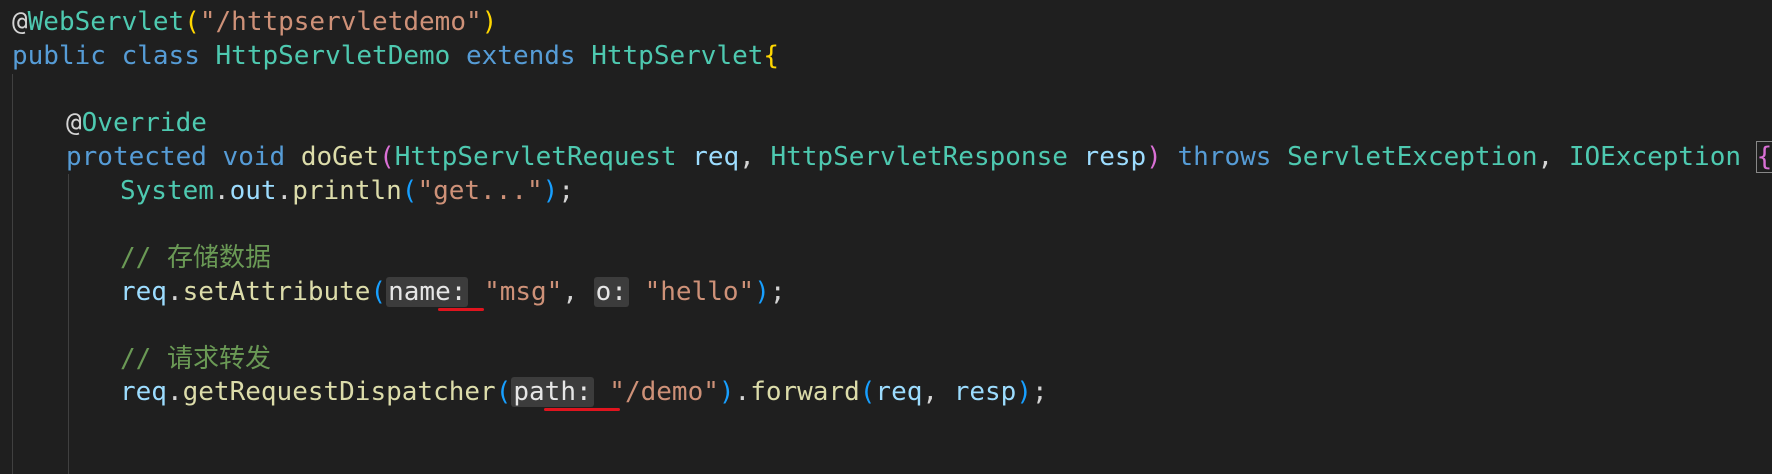 This screenshot has width=1772, height=474. I want to click on param-hint-name: name:, so click(427, 292).